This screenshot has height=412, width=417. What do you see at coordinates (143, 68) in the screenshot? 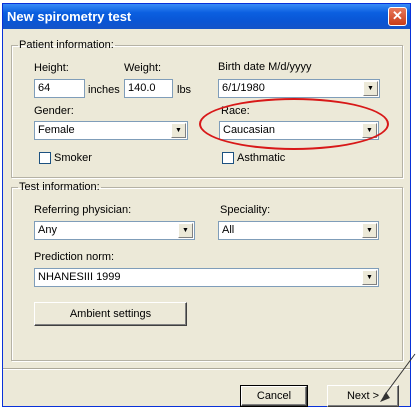
I see `weight-label: Weight:` at bounding box center [143, 68].